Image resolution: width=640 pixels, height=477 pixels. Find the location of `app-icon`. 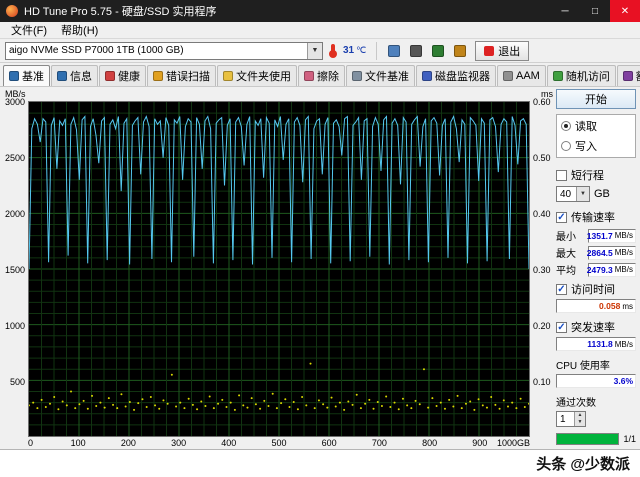

app-icon is located at coordinates (12, 11).